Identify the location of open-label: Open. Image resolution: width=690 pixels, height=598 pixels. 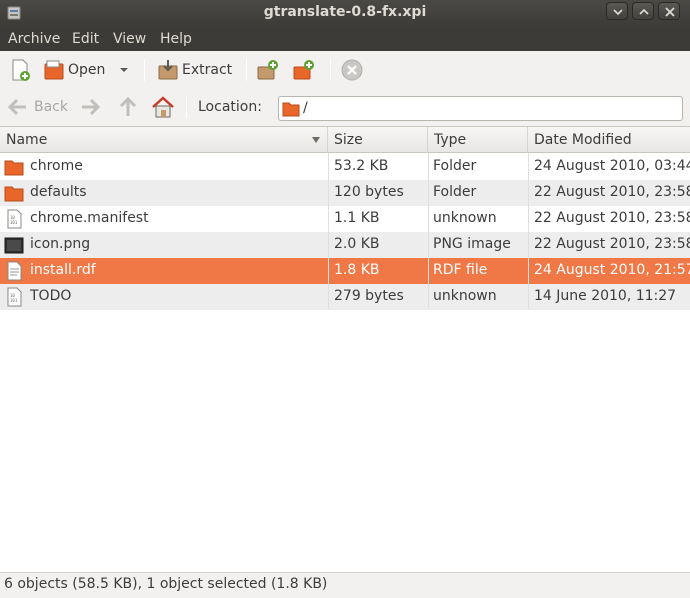
(87, 70).